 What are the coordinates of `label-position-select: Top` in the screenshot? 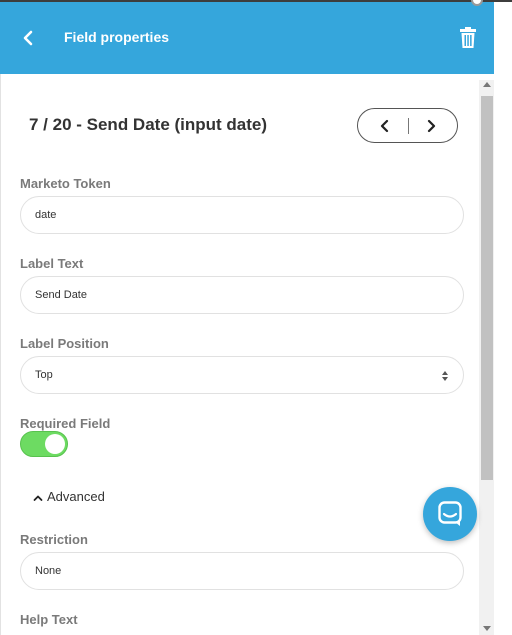 It's located at (242, 375).